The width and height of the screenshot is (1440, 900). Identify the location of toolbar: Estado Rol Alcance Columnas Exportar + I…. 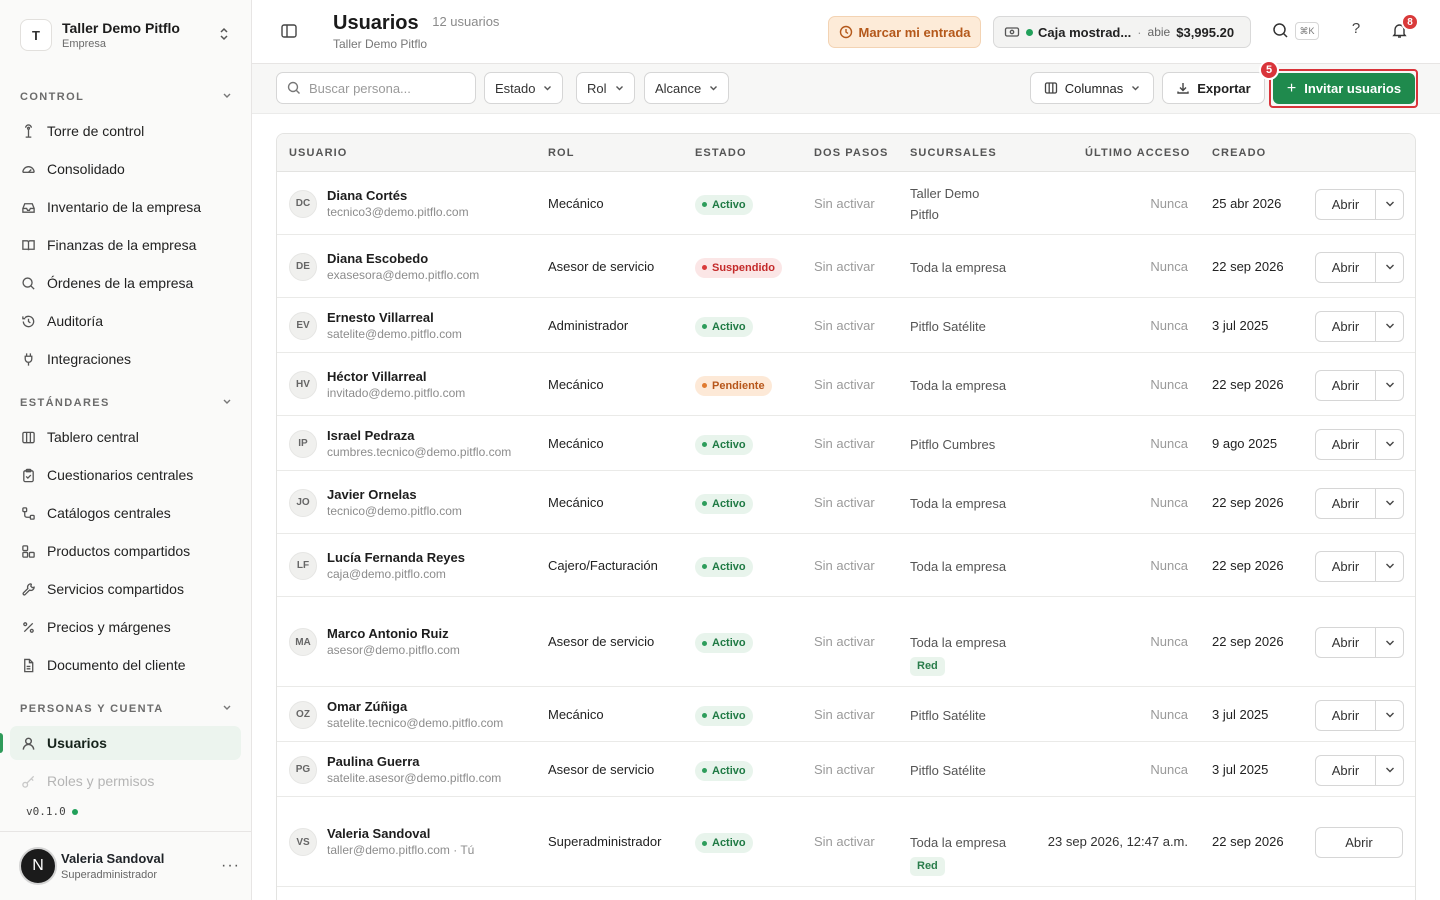
(846, 87).